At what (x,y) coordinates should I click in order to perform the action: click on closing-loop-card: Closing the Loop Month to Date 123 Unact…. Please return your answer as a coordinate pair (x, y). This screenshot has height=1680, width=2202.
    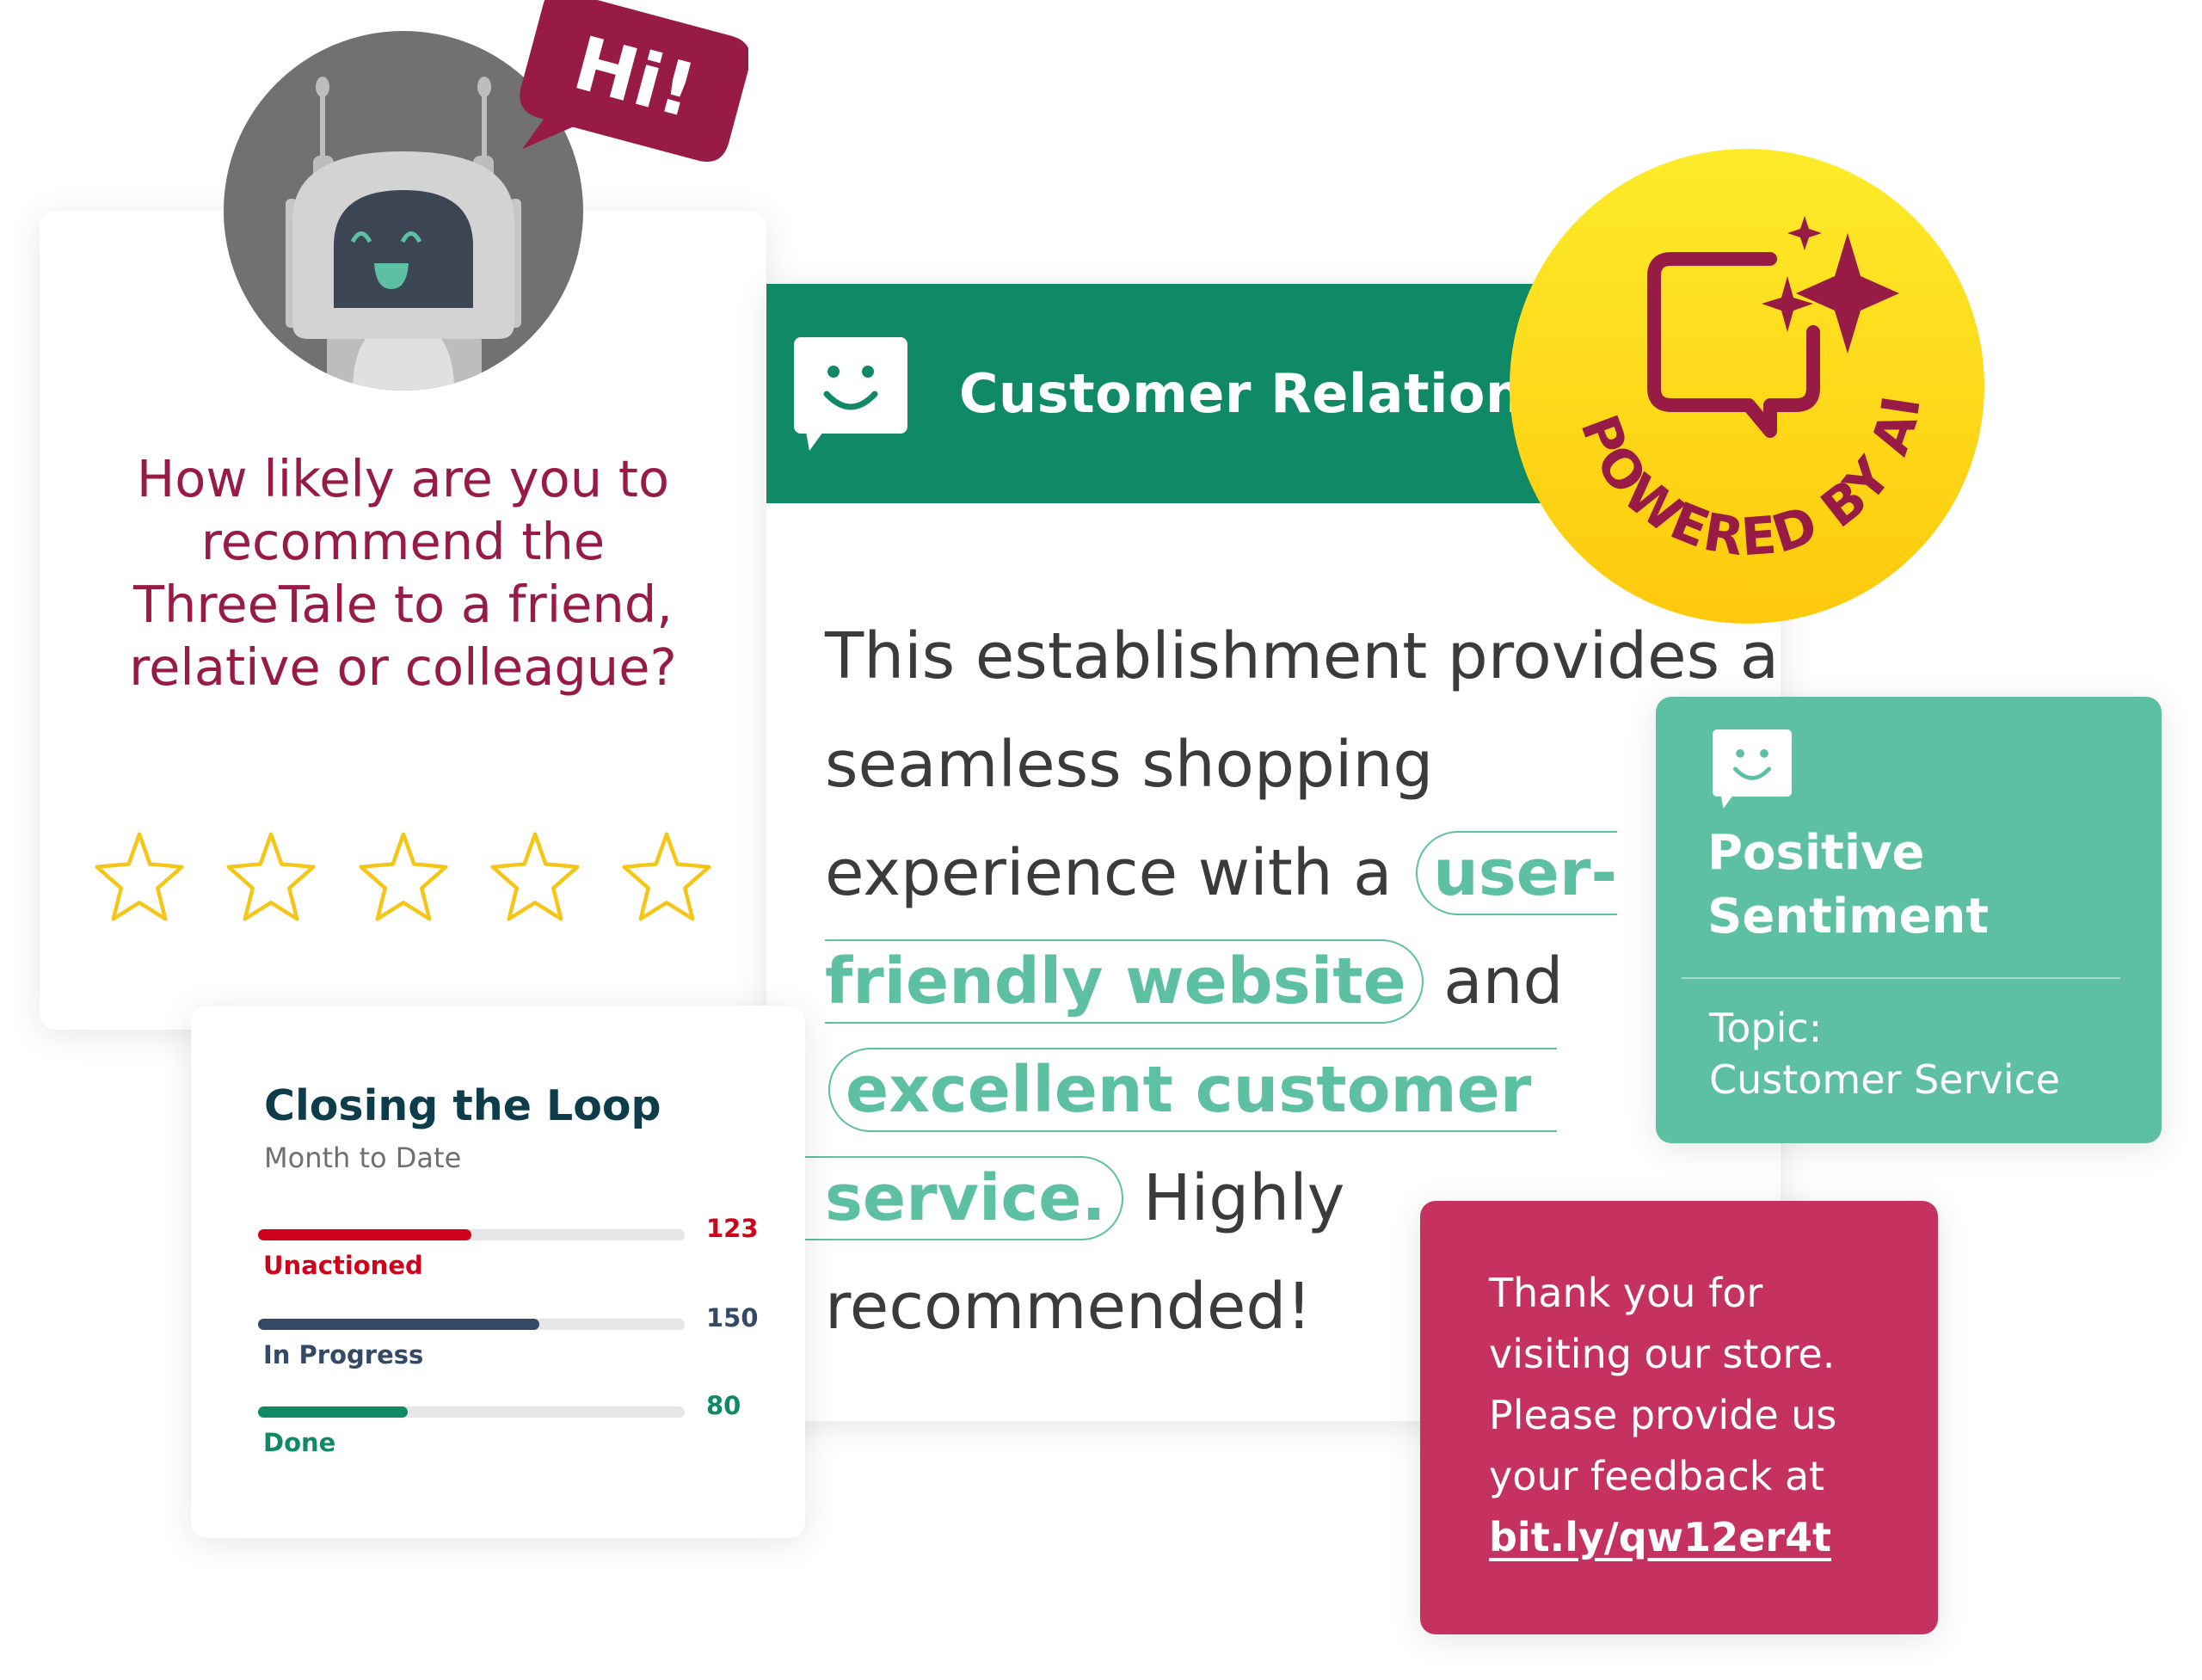
    Looking at the image, I should click on (498, 1272).